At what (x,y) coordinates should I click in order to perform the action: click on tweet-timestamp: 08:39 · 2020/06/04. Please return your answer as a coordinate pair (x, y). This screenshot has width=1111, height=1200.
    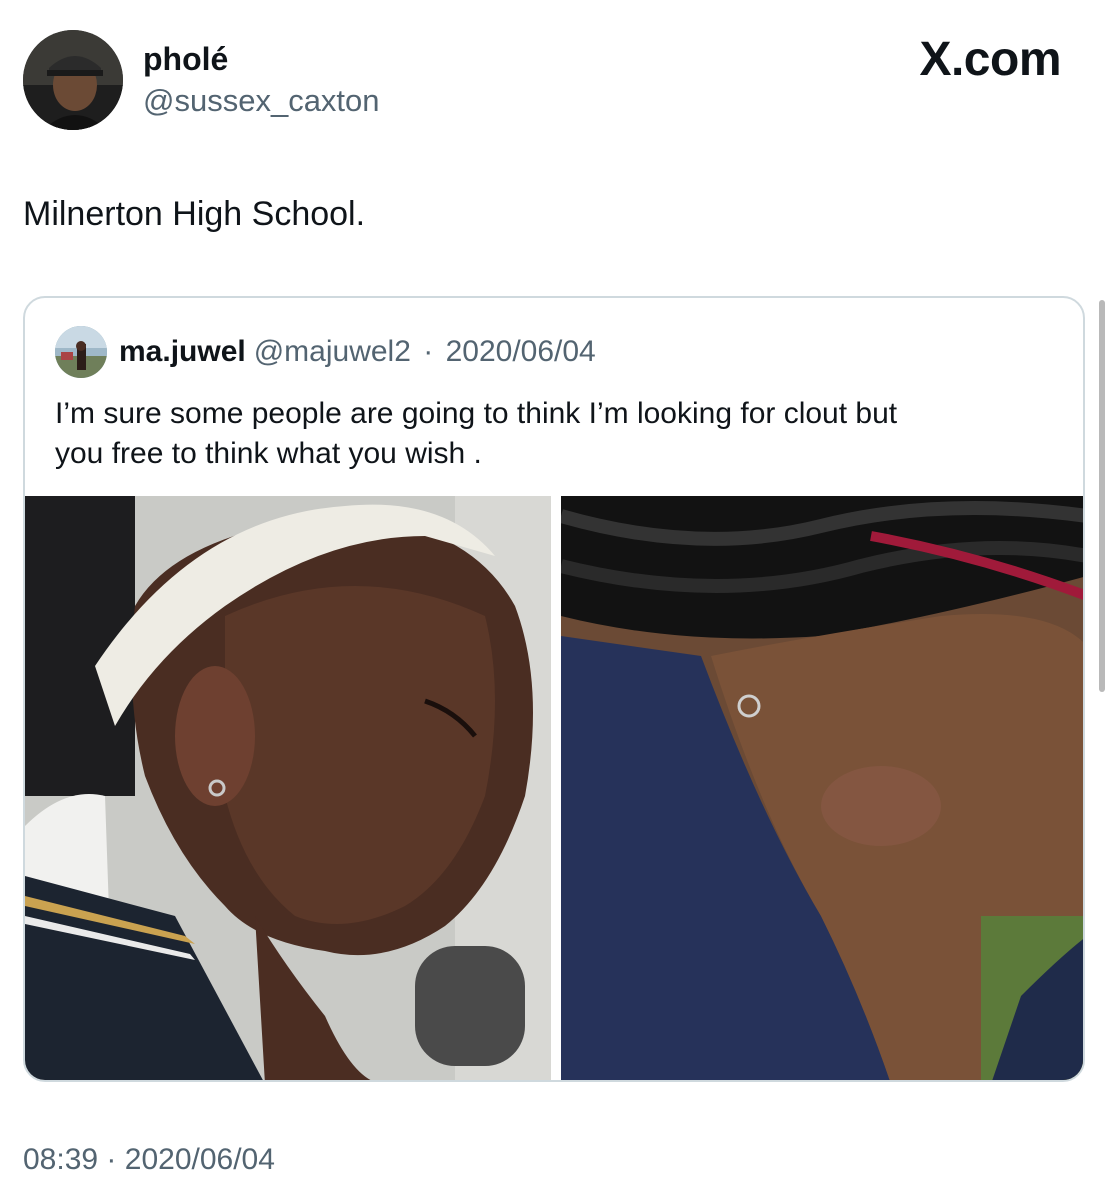
    Looking at the image, I should click on (149, 1160).